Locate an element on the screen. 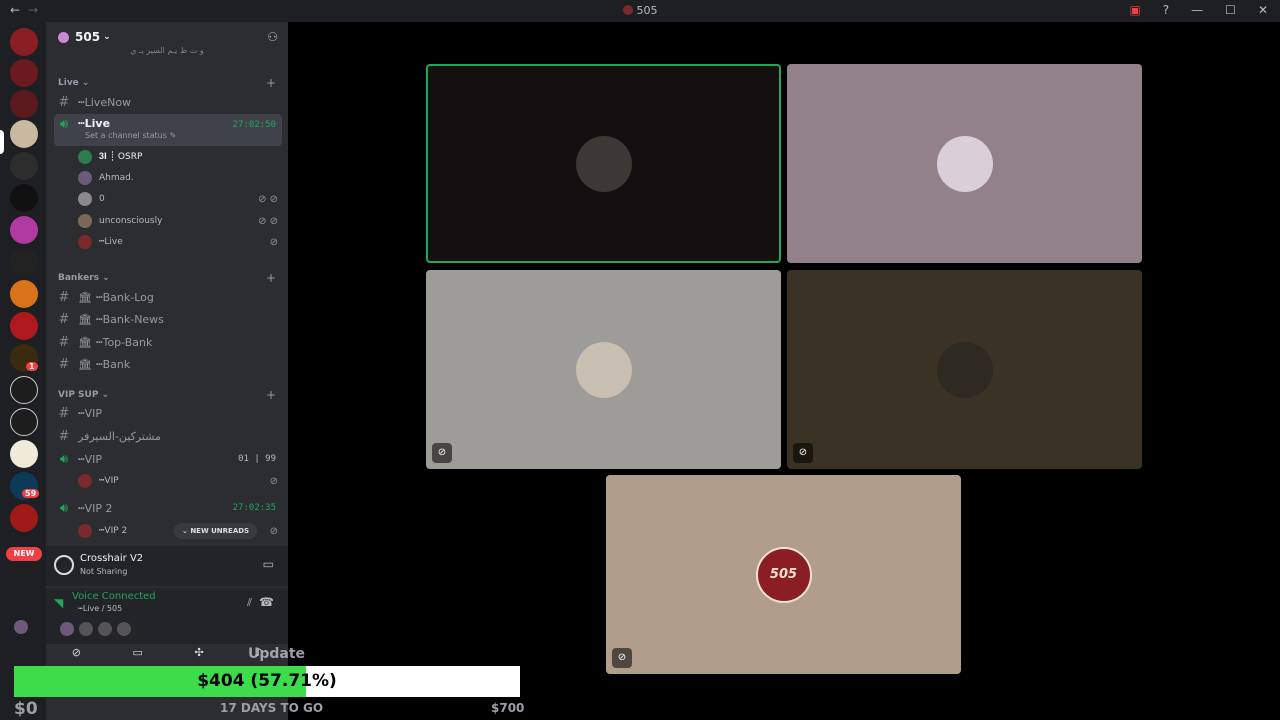 Image resolution: width=1280 pixels, height=720 pixels. maximize-icon: ☐ is located at coordinates (1230, 10).